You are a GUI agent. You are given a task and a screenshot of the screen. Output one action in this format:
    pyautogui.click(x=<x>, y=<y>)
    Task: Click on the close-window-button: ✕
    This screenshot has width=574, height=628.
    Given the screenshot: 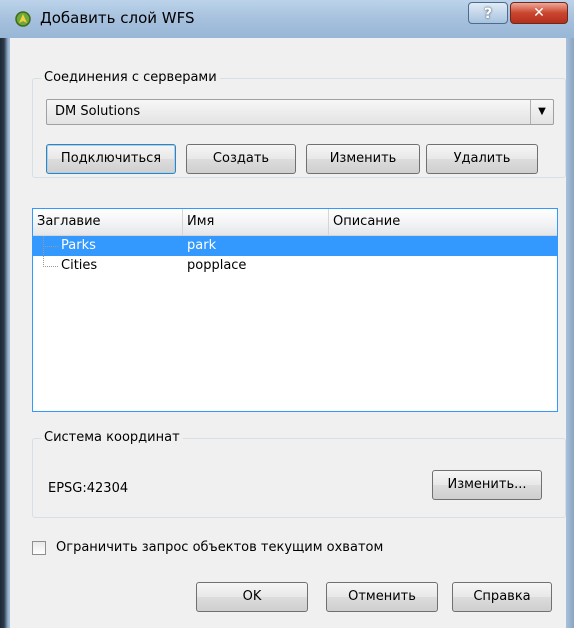 What is the action you would take?
    pyautogui.click(x=539, y=13)
    